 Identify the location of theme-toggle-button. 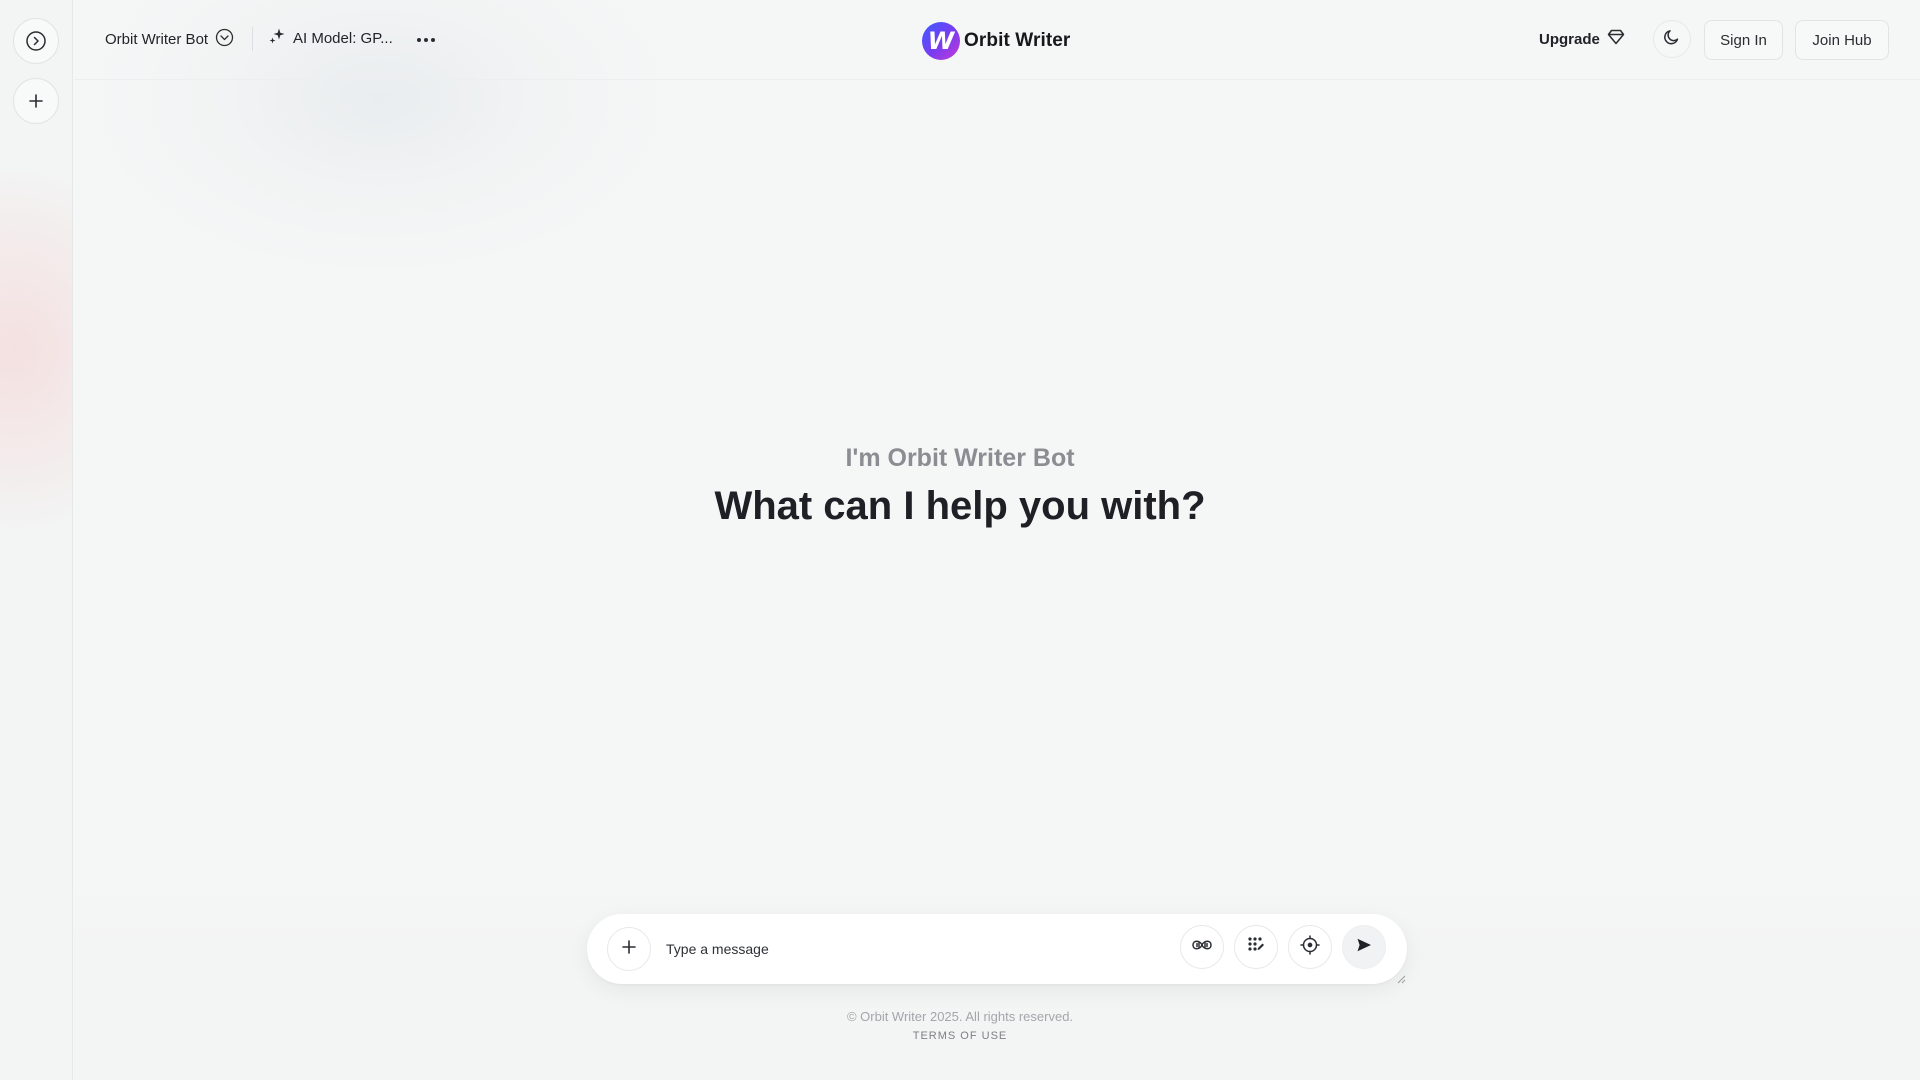
(1672, 39).